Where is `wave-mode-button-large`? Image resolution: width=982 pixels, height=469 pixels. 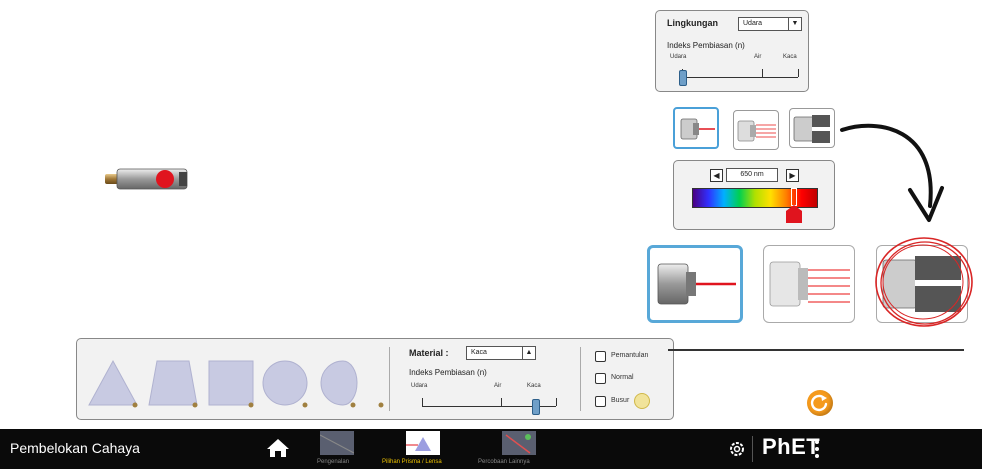
wave-mode-button-large is located at coordinates (809, 284).